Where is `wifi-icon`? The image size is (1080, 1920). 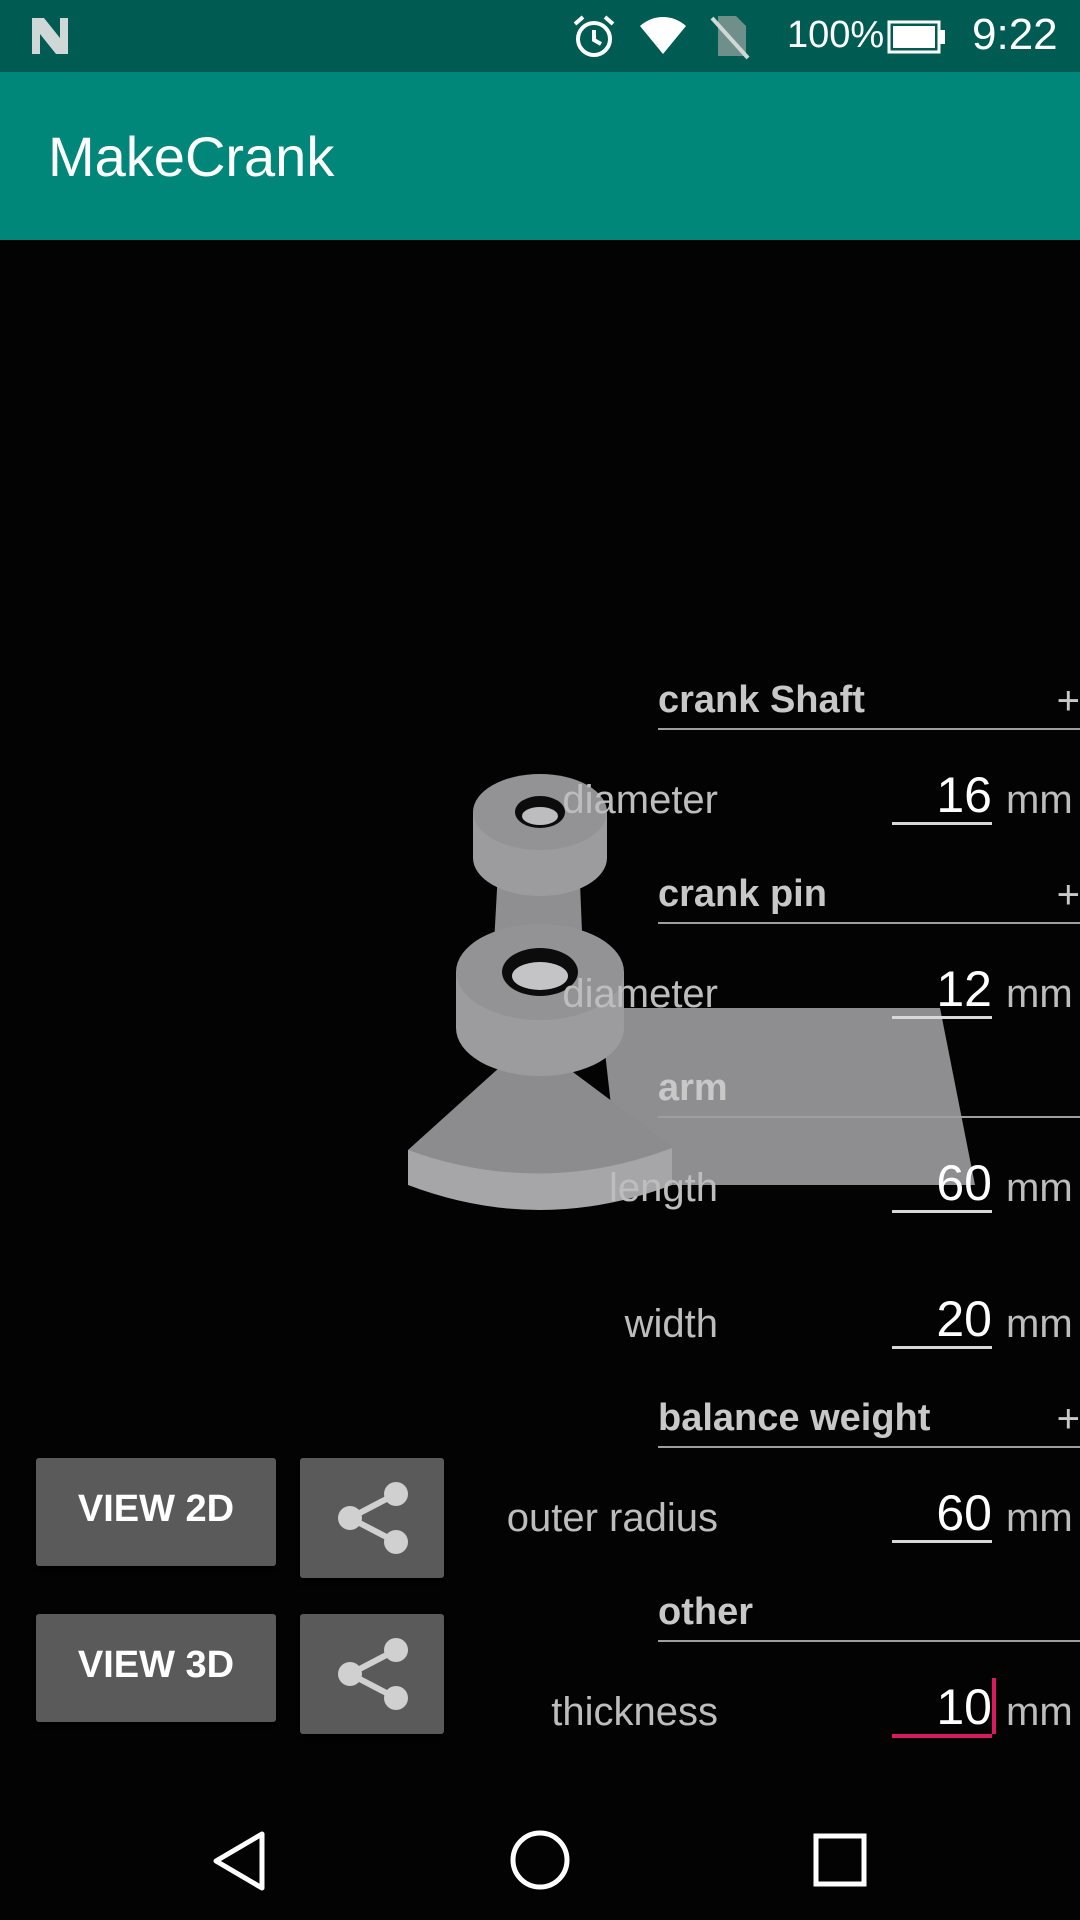
wifi-icon is located at coordinates (663, 35).